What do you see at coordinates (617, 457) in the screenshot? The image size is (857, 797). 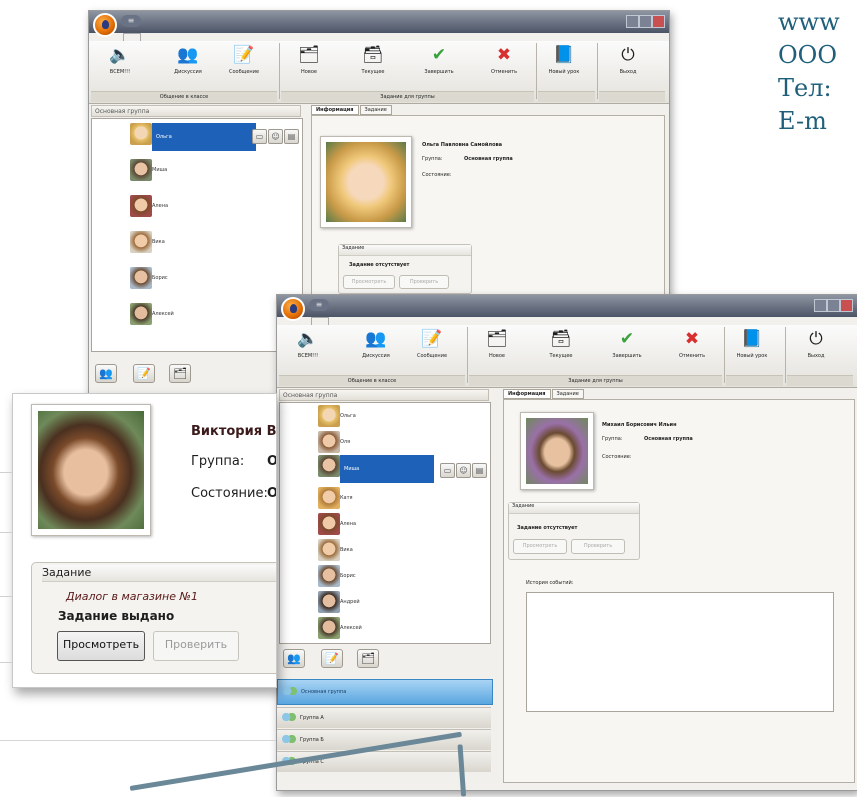 I see `state-label: Состояние:` at bounding box center [617, 457].